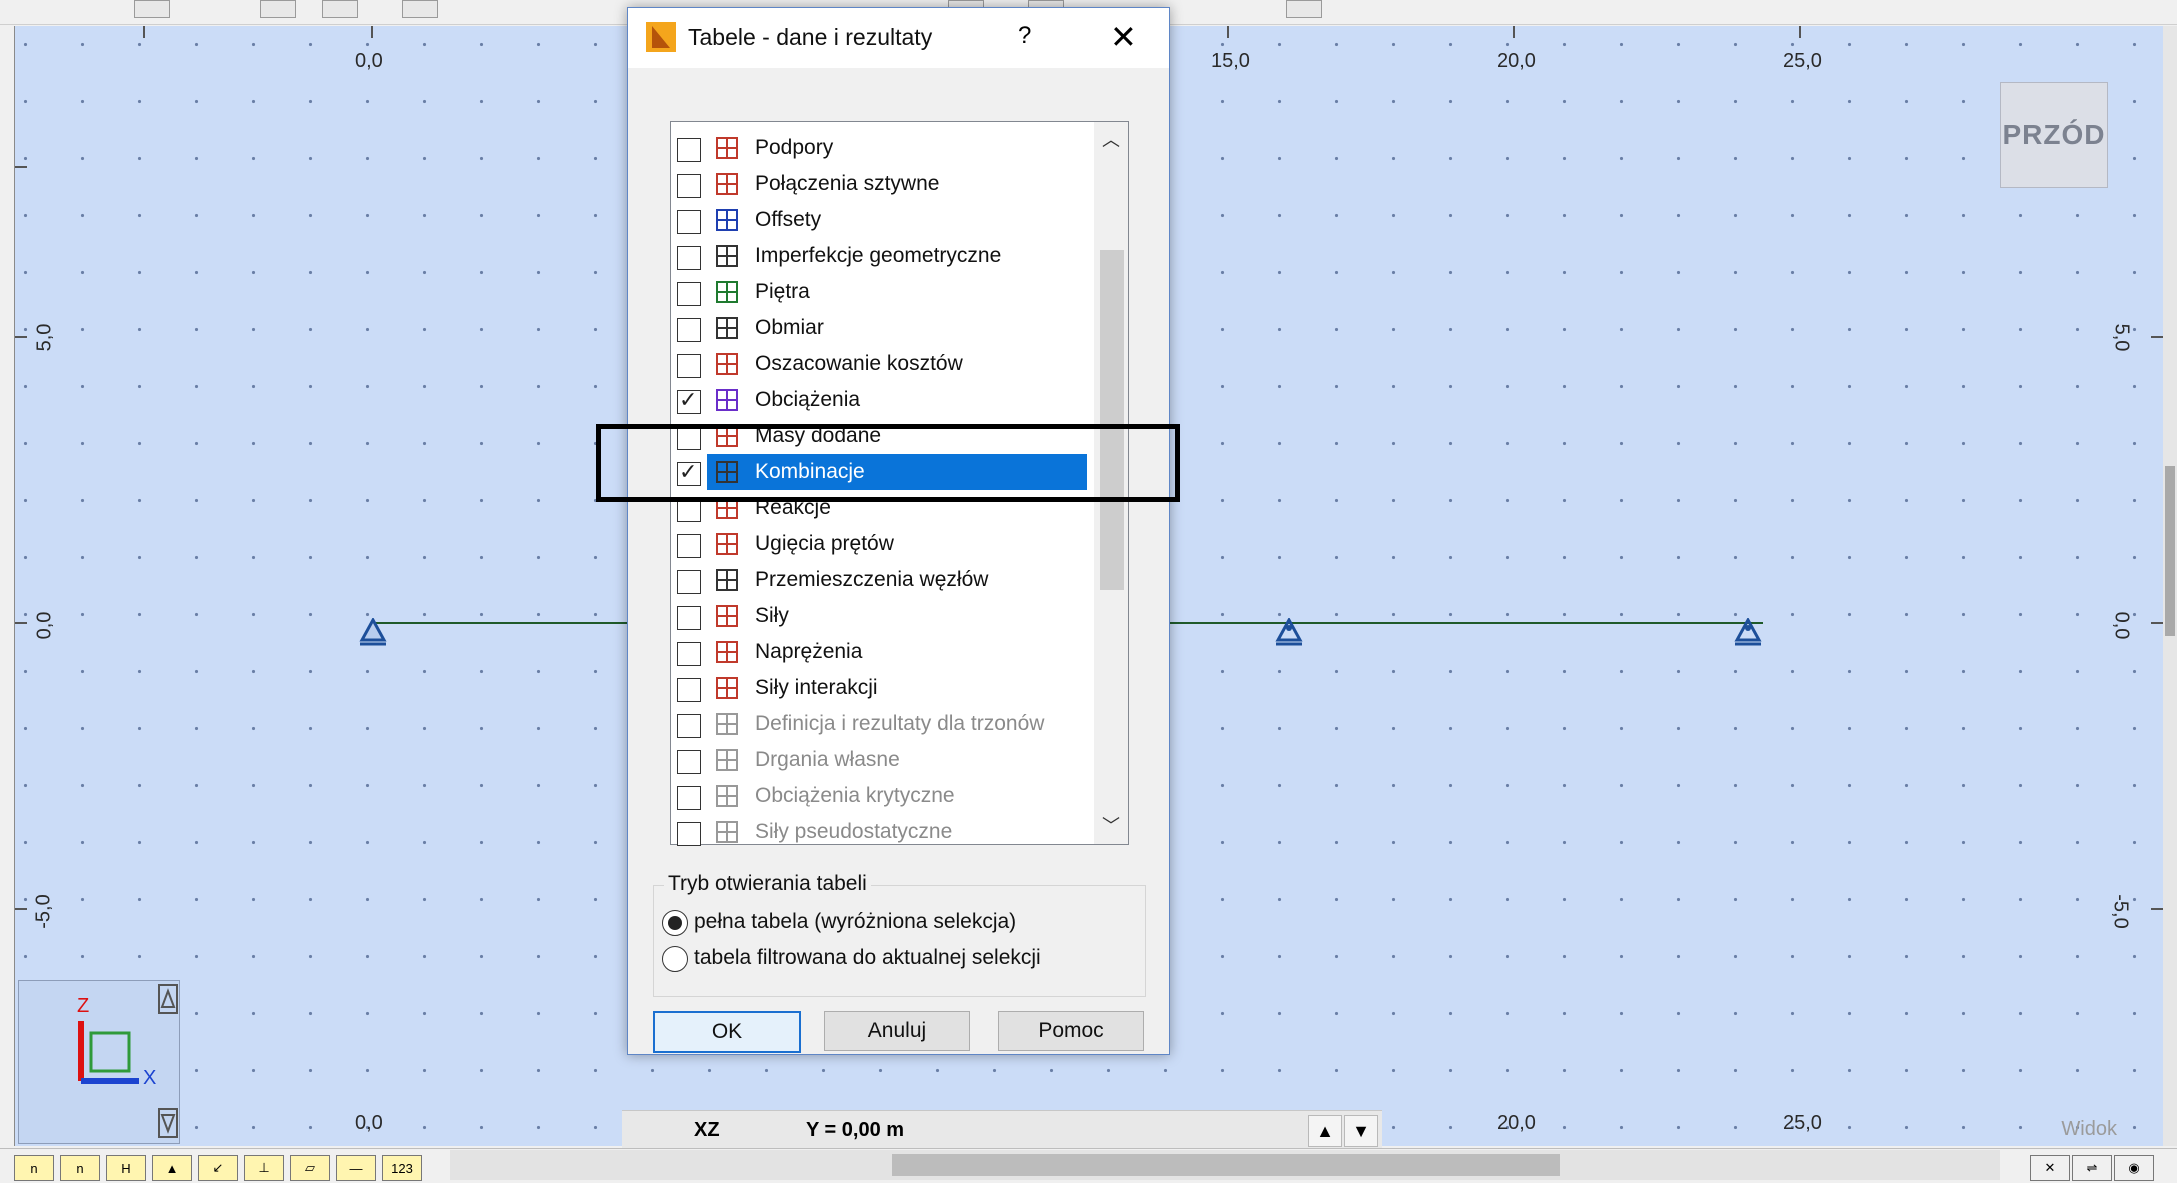 This screenshot has height=1183, width=2177. Describe the element at coordinates (727, 1032) in the screenshot. I see `ok-button: OK` at that location.